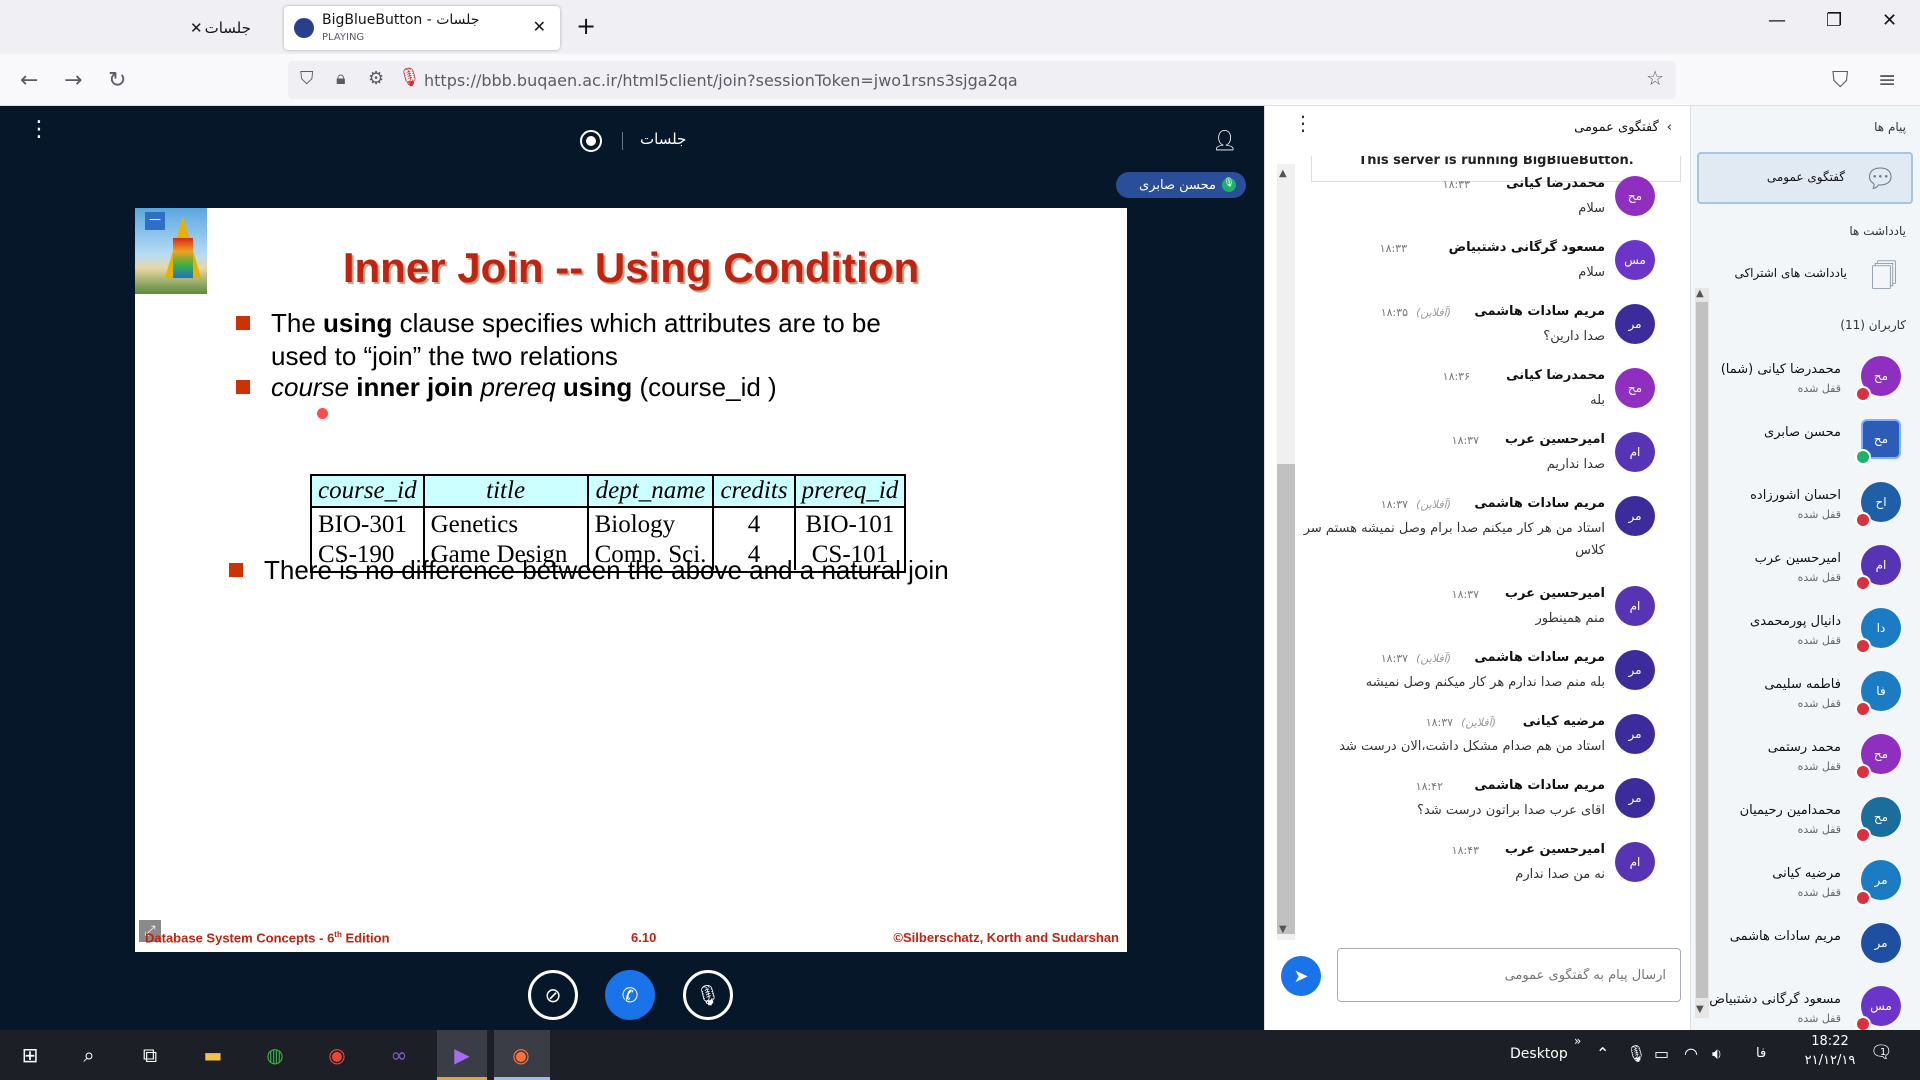 This screenshot has height=1080, width=1920. I want to click on close-window-button: ✕, so click(1889, 20).